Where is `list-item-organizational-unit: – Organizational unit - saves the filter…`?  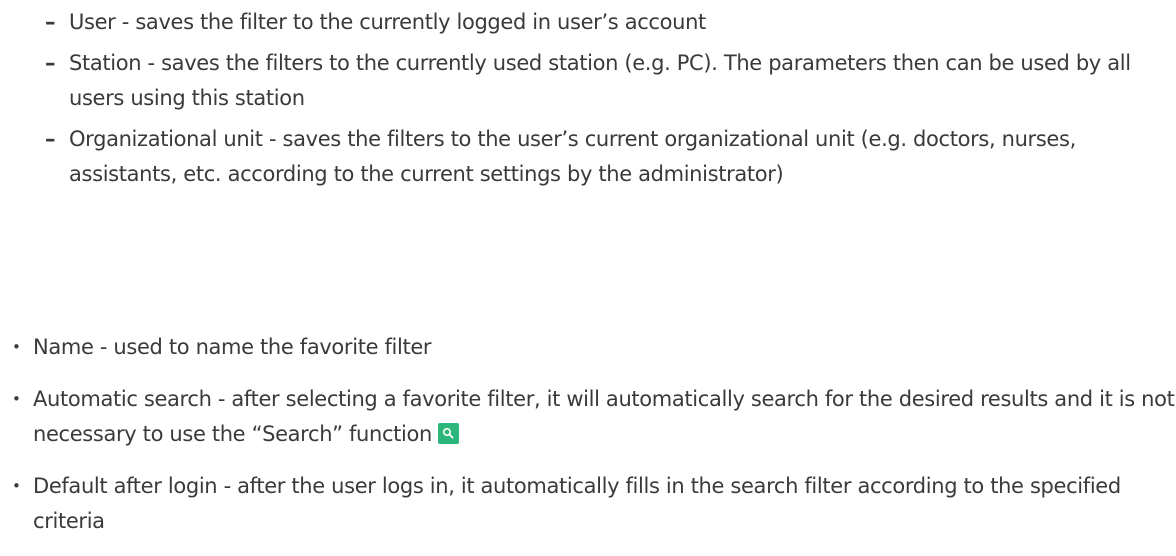 list-item-organizational-unit: – Organizational unit - saves the filter… is located at coordinates (588, 157).